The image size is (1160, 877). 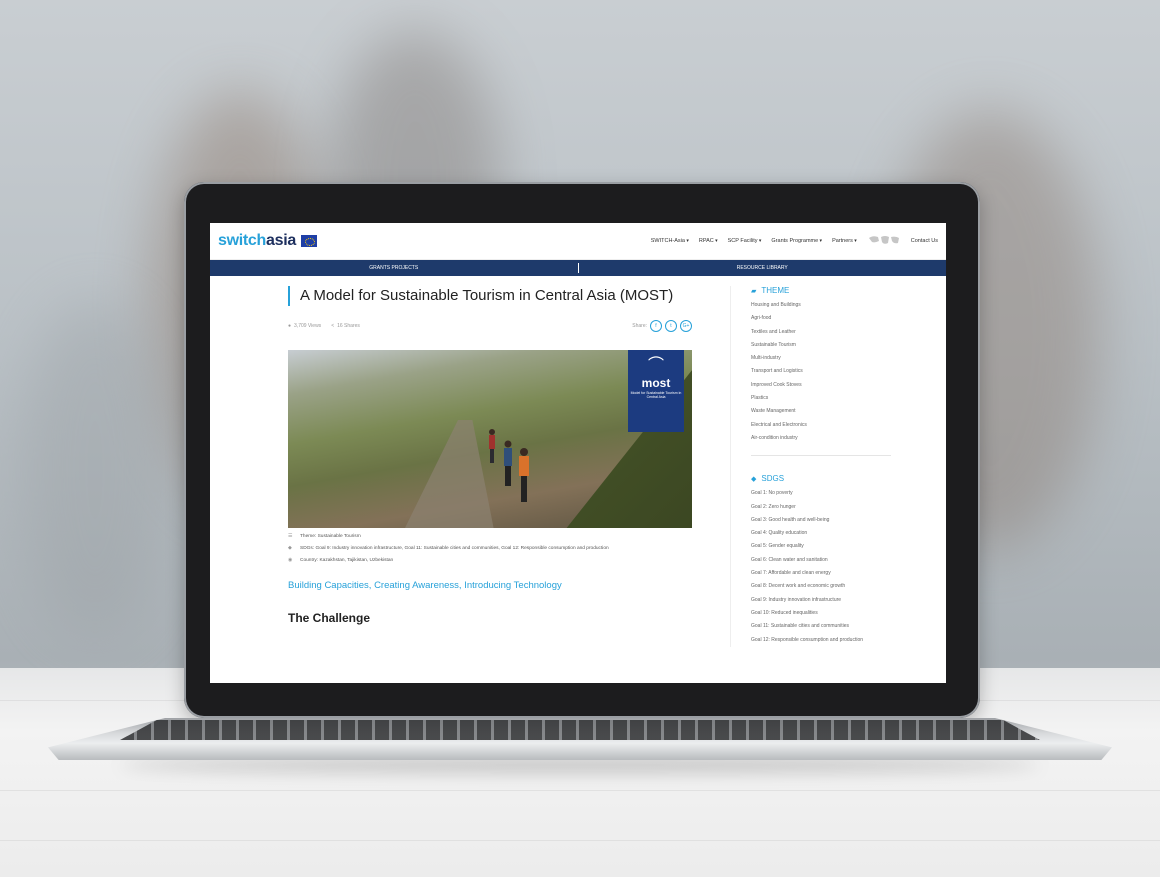 I want to click on sdgs-heading-label: SDGS, so click(x=773, y=479).